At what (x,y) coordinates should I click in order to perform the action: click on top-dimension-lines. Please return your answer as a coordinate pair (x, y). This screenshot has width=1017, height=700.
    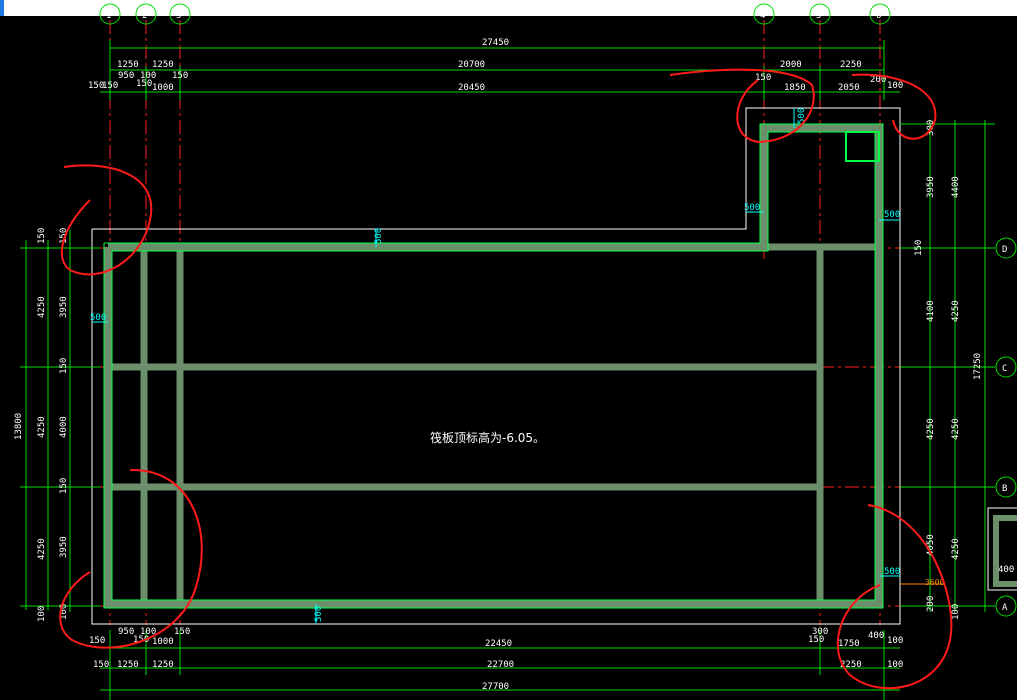
    Looking at the image, I should click on (500, 70).